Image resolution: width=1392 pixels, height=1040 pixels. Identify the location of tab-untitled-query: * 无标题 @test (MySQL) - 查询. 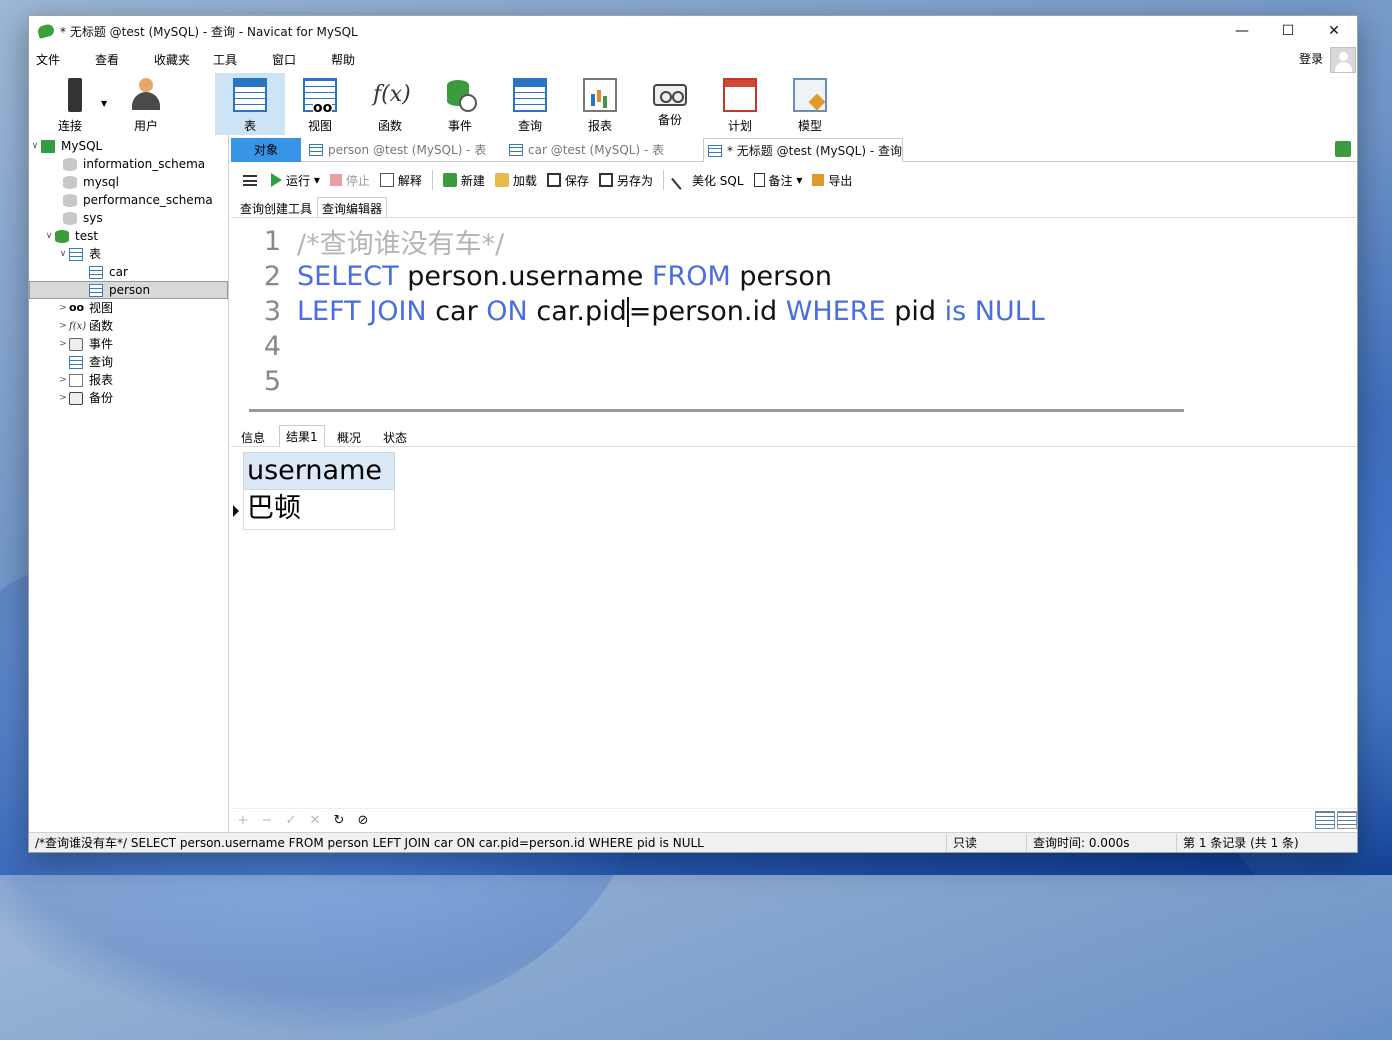
(803, 150).